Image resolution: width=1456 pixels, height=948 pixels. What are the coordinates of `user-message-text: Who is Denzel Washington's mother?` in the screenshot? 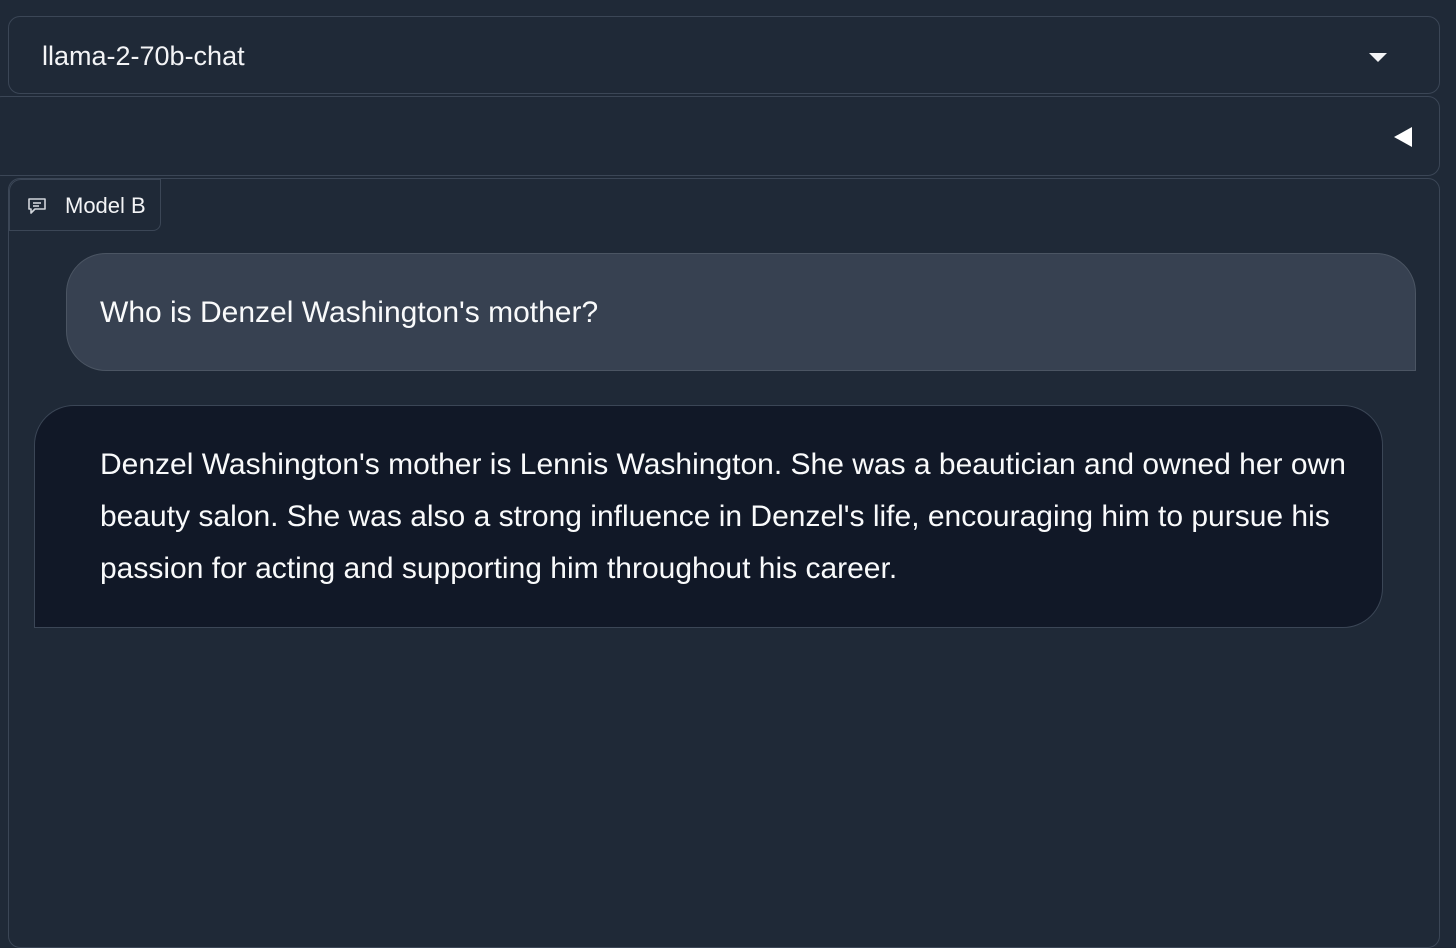 It's located at (349, 312).